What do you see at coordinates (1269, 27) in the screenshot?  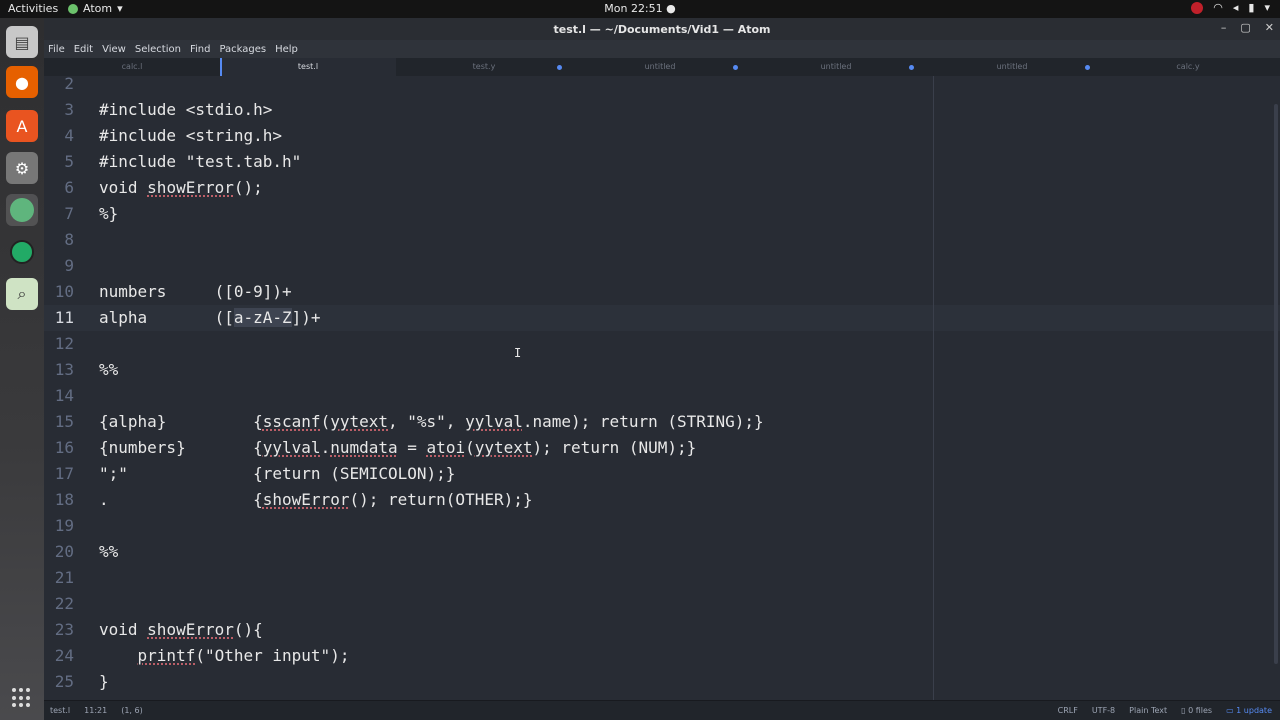 I see `close-button: ✕` at bounding box center [1269, 27].